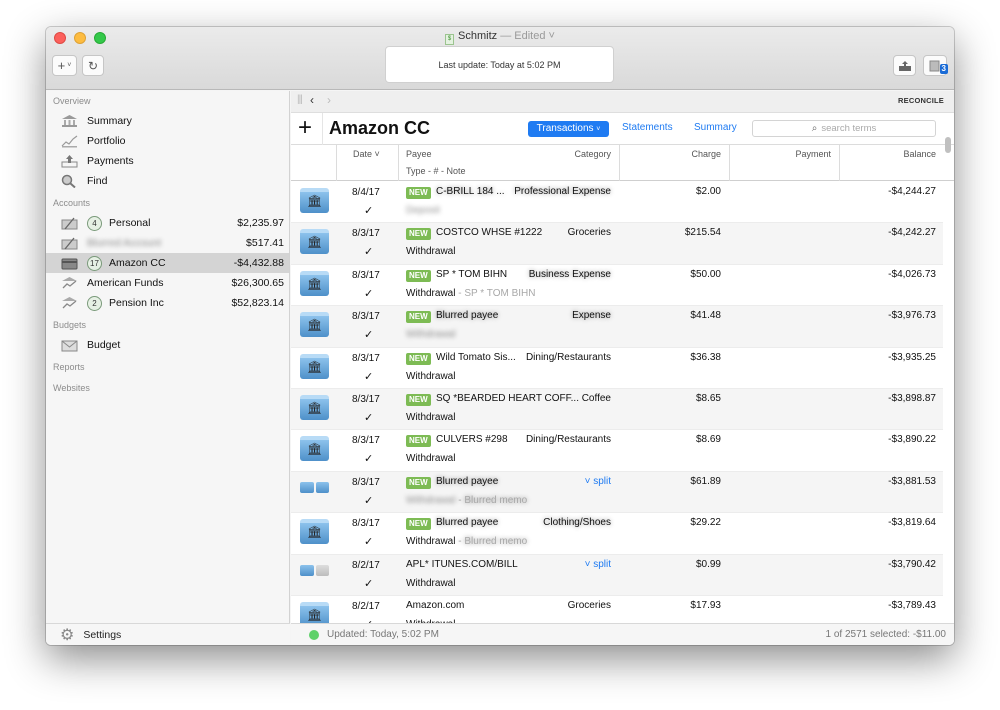  What do you see at coordinates (436, 171) in the screenshot?
I see `column-type-note: Type - # - Note` at bounding box center [436, 171].